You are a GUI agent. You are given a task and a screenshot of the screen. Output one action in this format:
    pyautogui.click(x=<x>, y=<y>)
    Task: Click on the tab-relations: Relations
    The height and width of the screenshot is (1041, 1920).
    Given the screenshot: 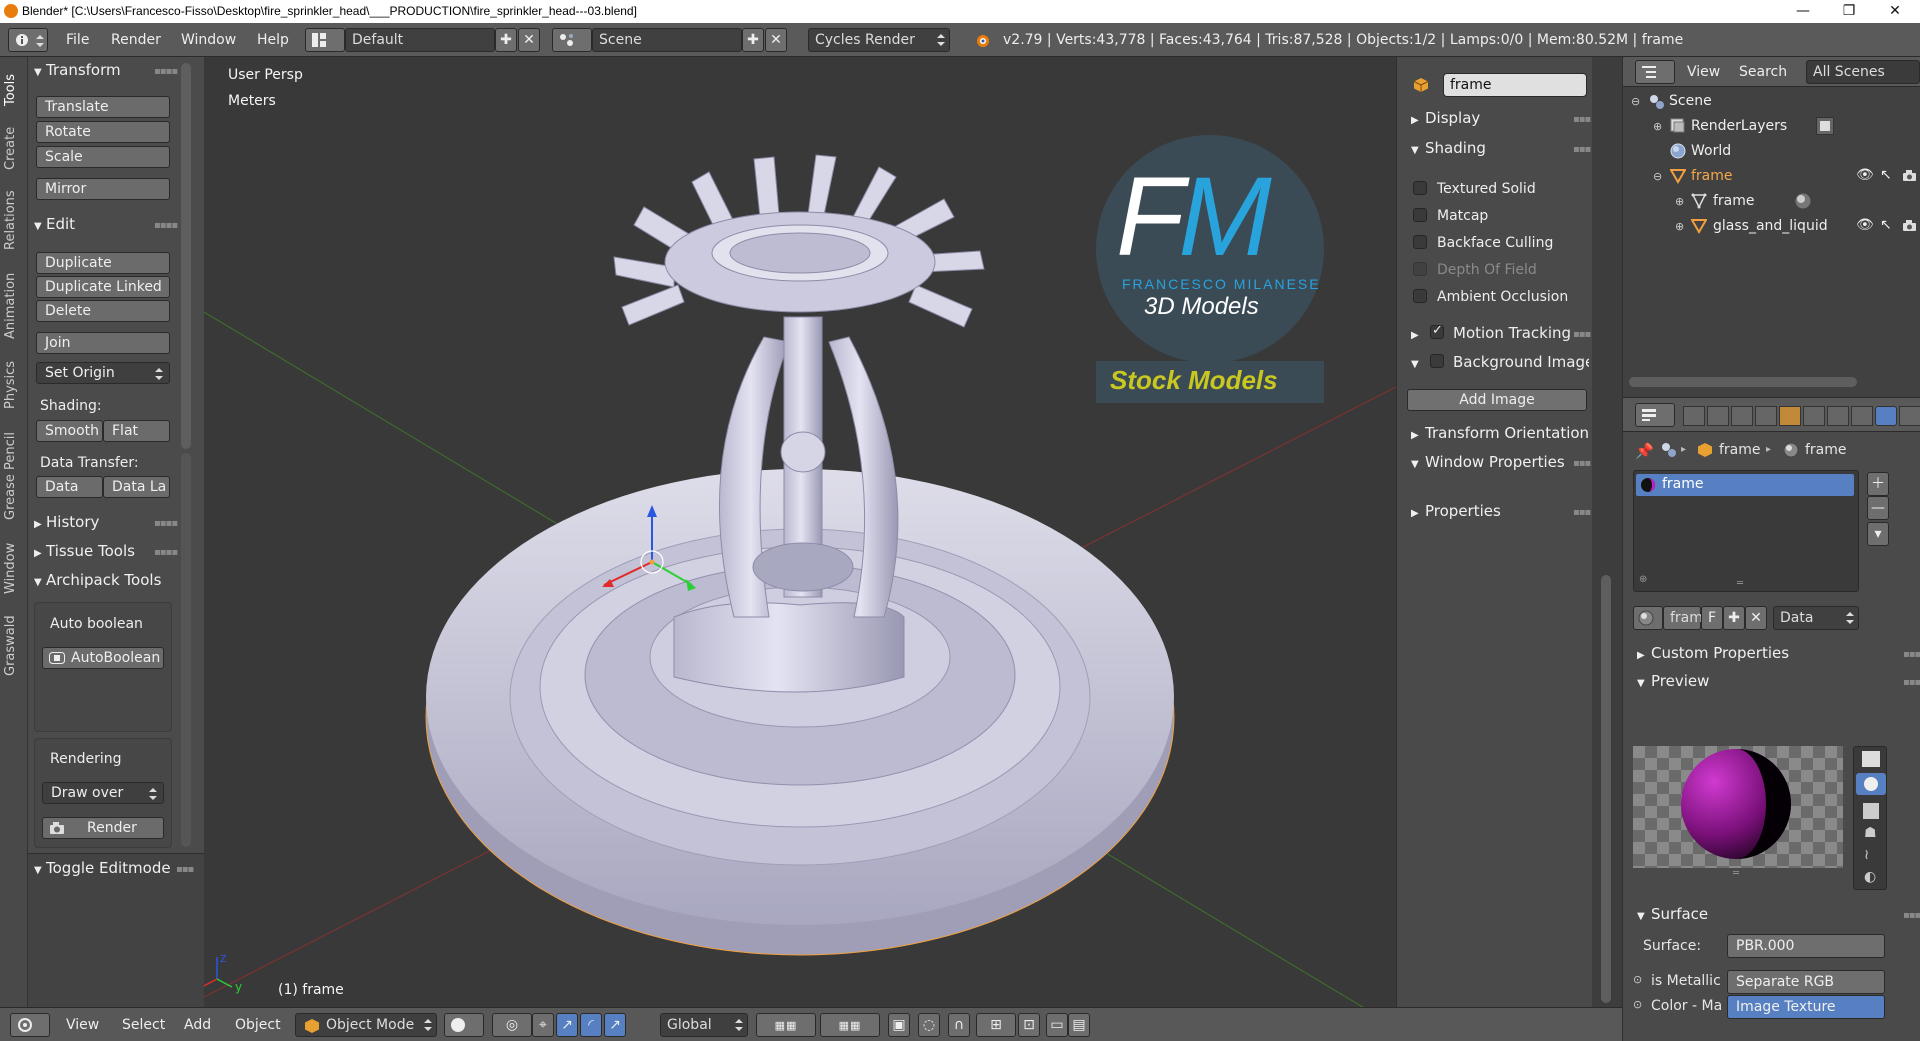 What is the action you would take?
    pyautogui.click(x=14, y=220)
    